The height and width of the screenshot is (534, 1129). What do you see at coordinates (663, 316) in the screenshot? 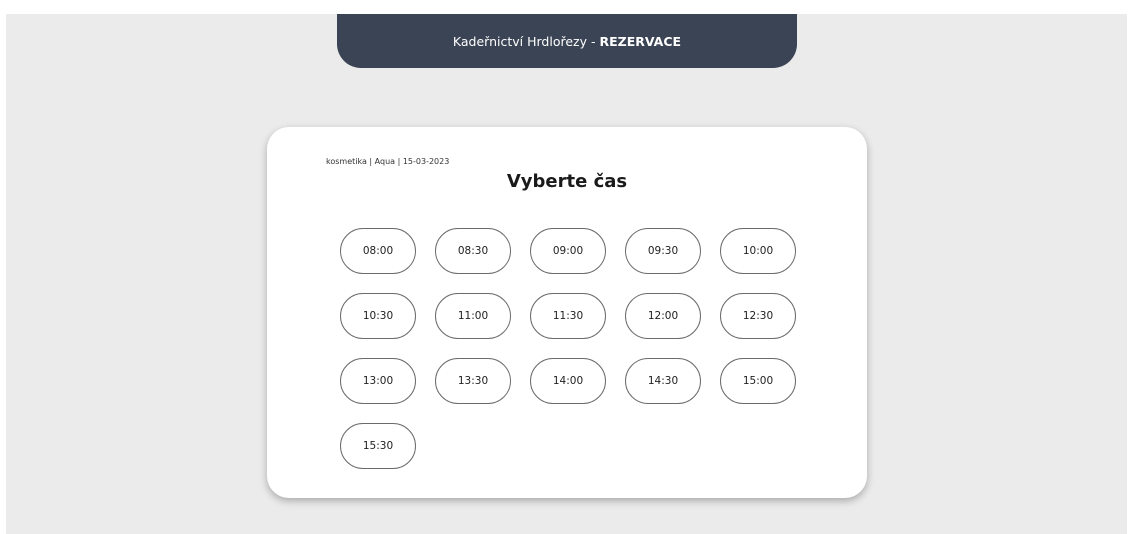
I see `time-slot-button: 12:00` at bounding box center [663, 316].